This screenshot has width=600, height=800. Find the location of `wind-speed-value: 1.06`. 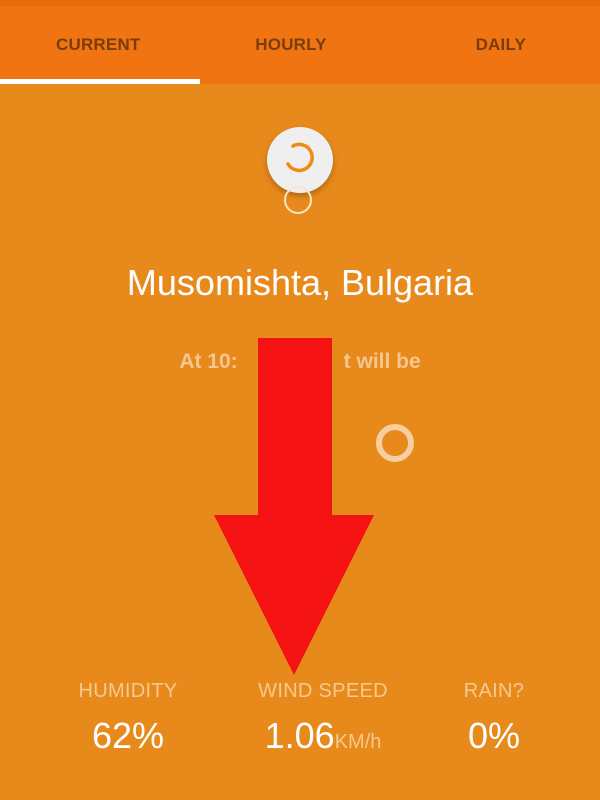

wind-speed-value: 1.06 is located at coordinates (299, 735).